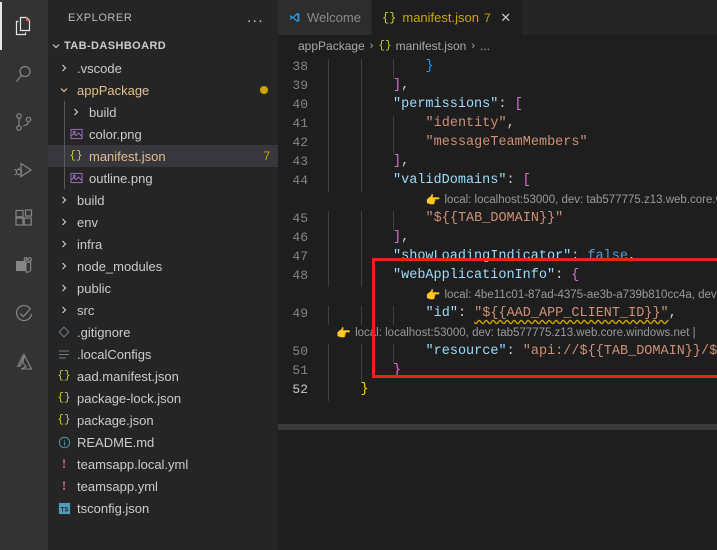  Describe the element at coordinates (163, 332) in the screenshot. I see `tree-item-gitignore: .gitignore` at that location.